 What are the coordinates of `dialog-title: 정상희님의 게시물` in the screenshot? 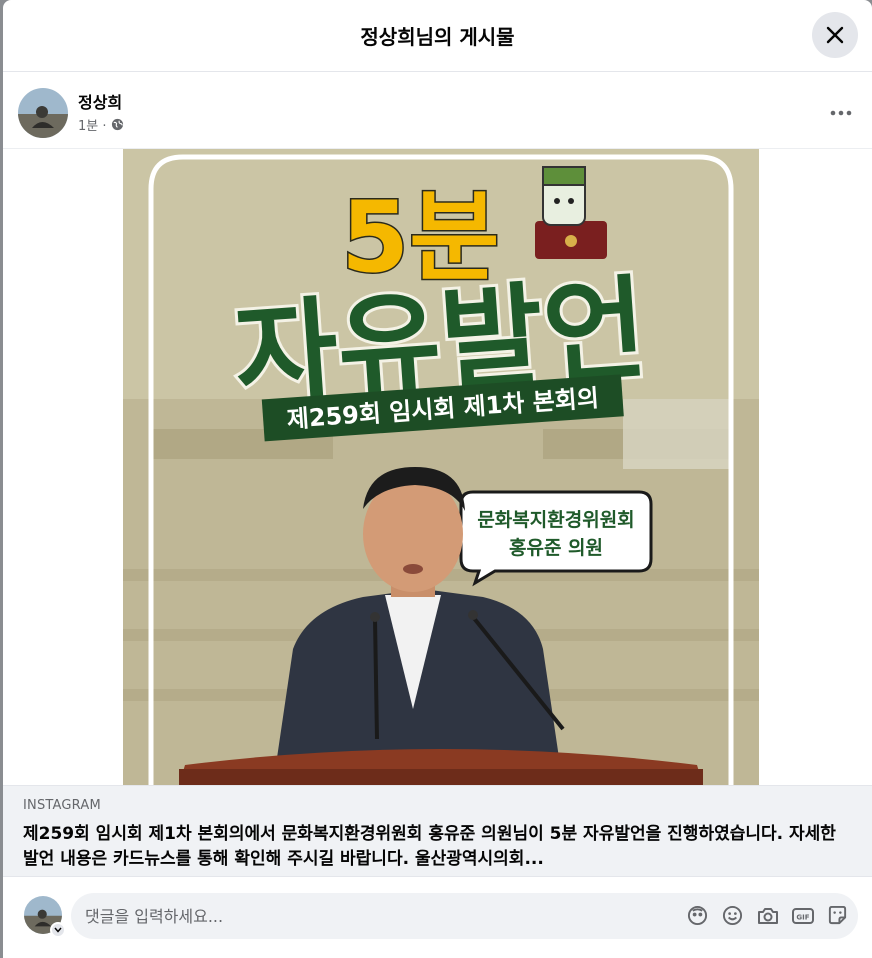 It's located at (437, 37).